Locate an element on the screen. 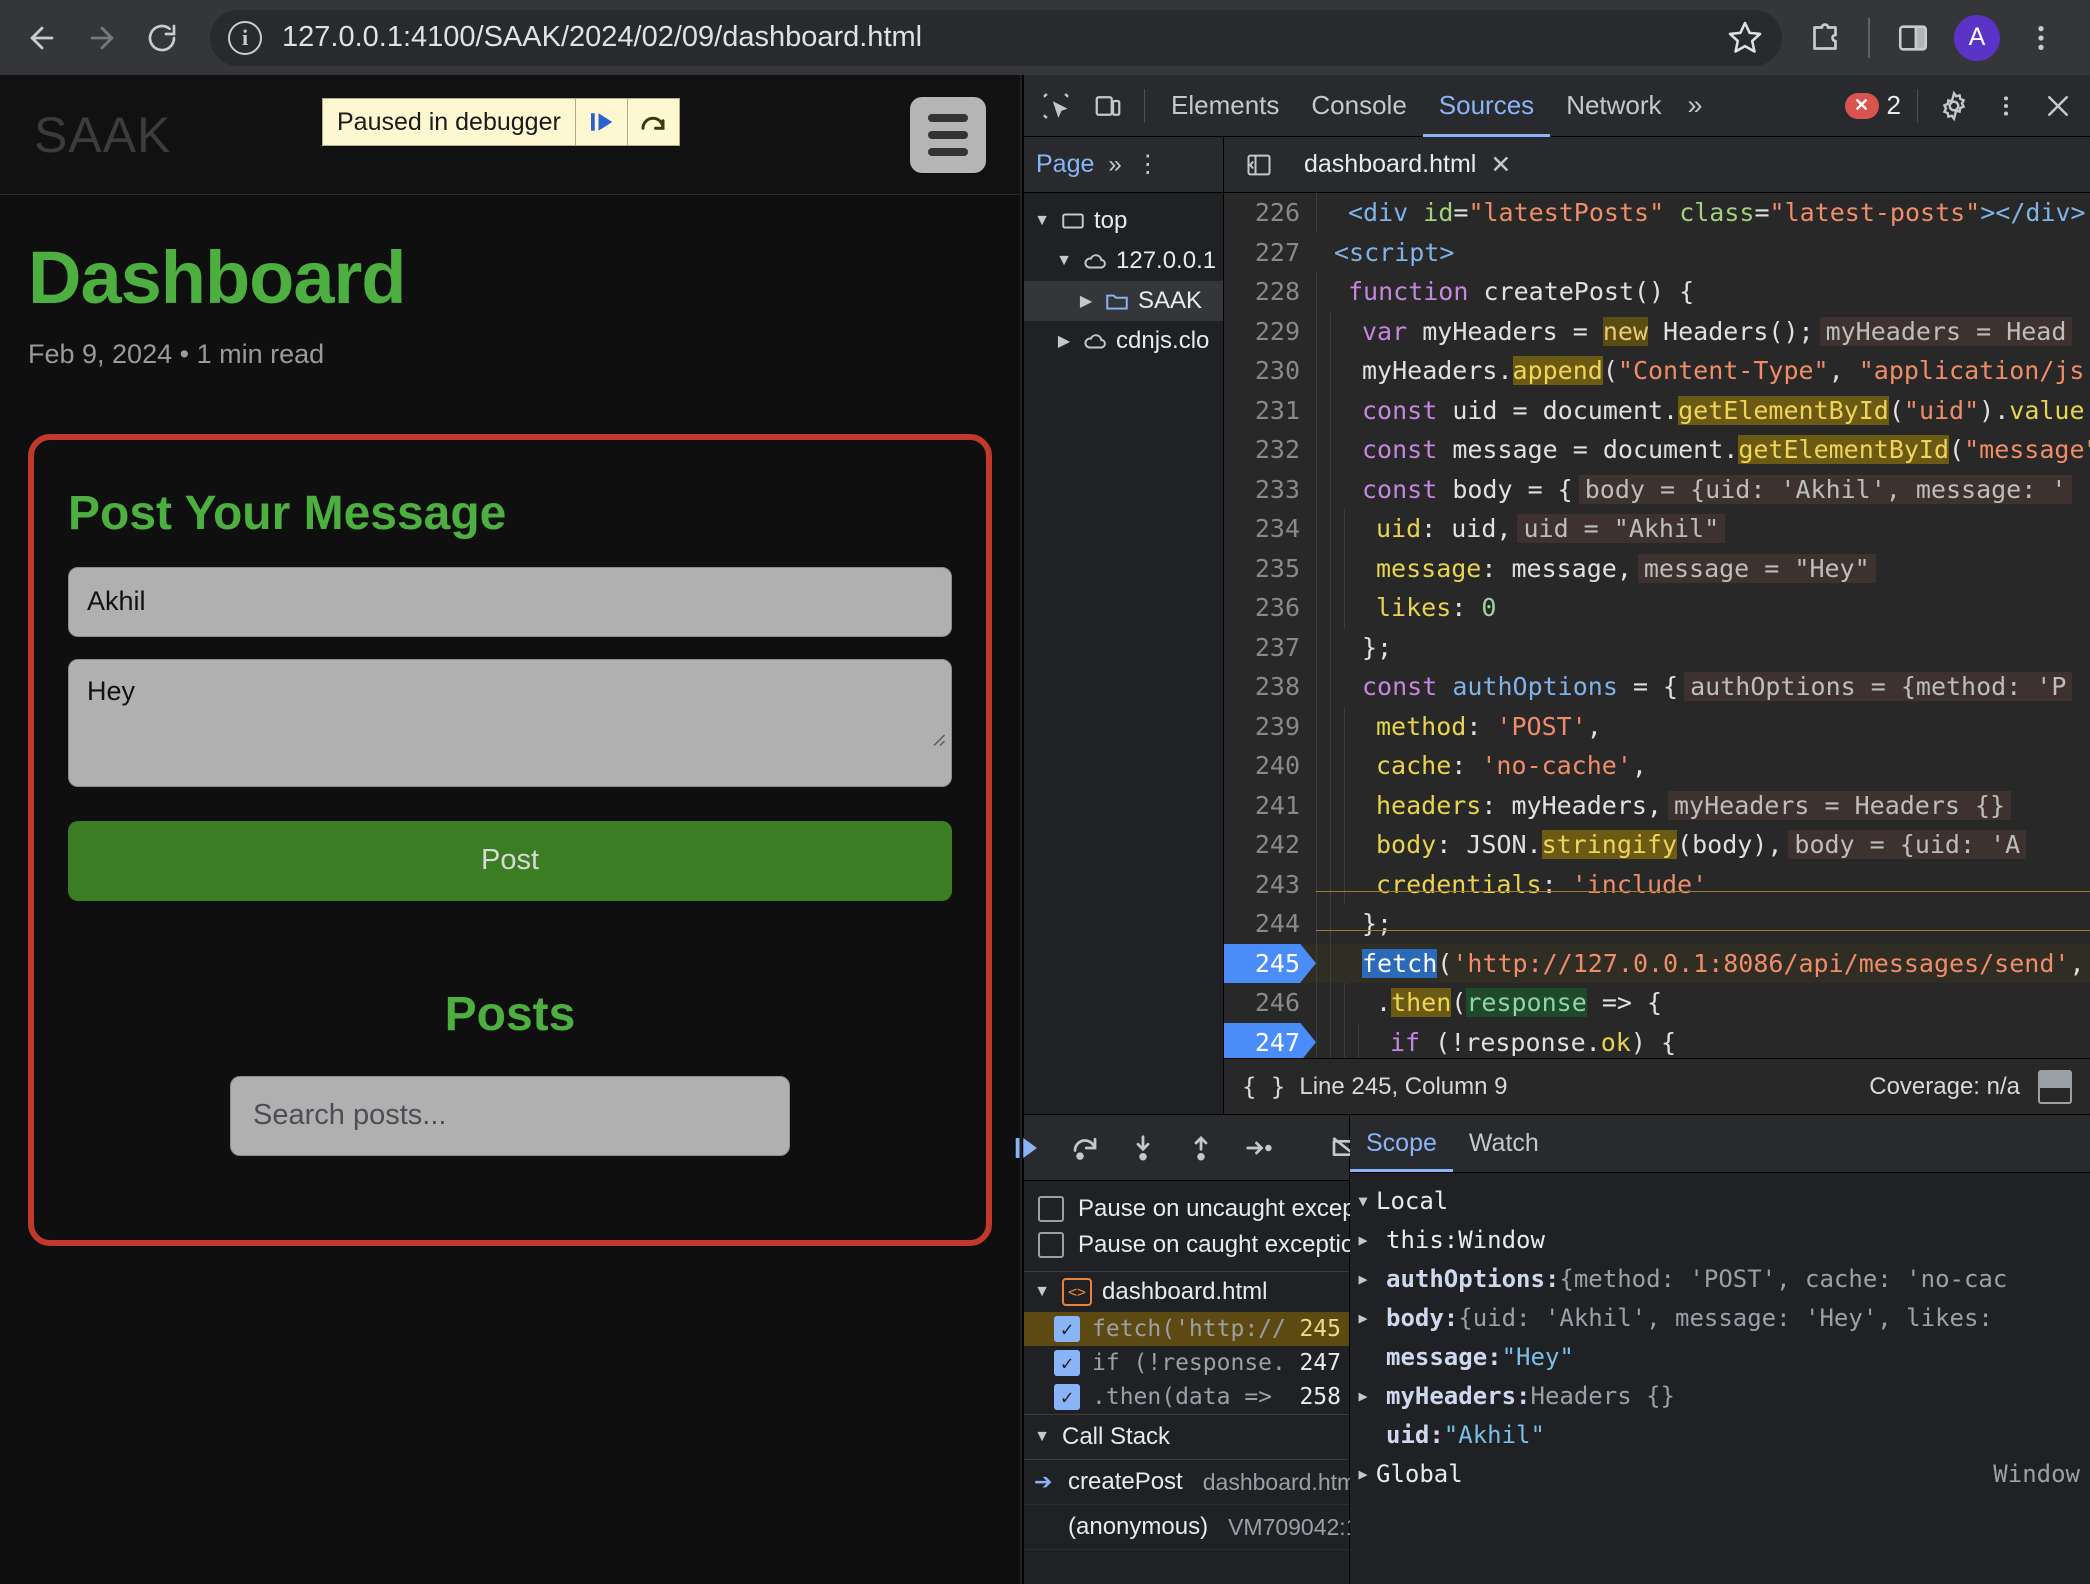 The image size is (2090, 1584). error-badge: ✕ 2 is located at coordinates (1875, 105).